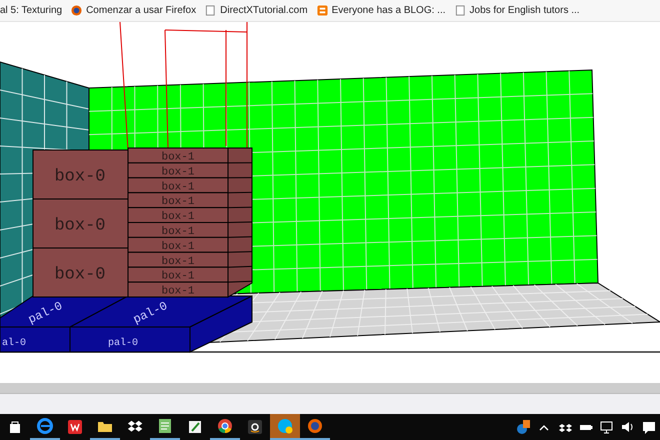  I want to click on volume-icon, so click(628, 427).